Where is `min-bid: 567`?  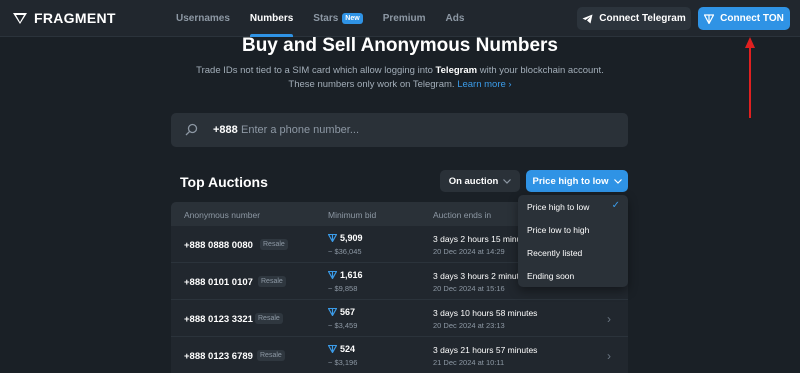 min-bid: 567 is located at coordinates (341, 312).